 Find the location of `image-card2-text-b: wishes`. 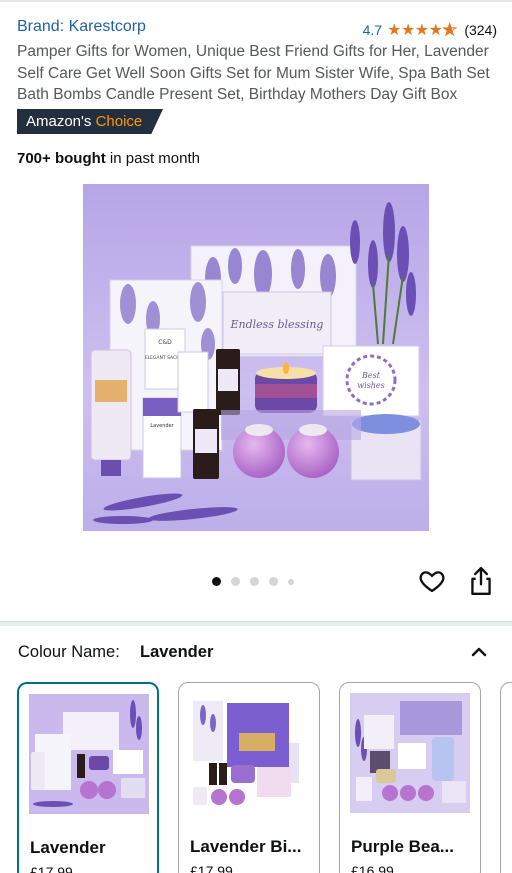

image-card2-text-b: wishes is located at coordinates (371, 385).